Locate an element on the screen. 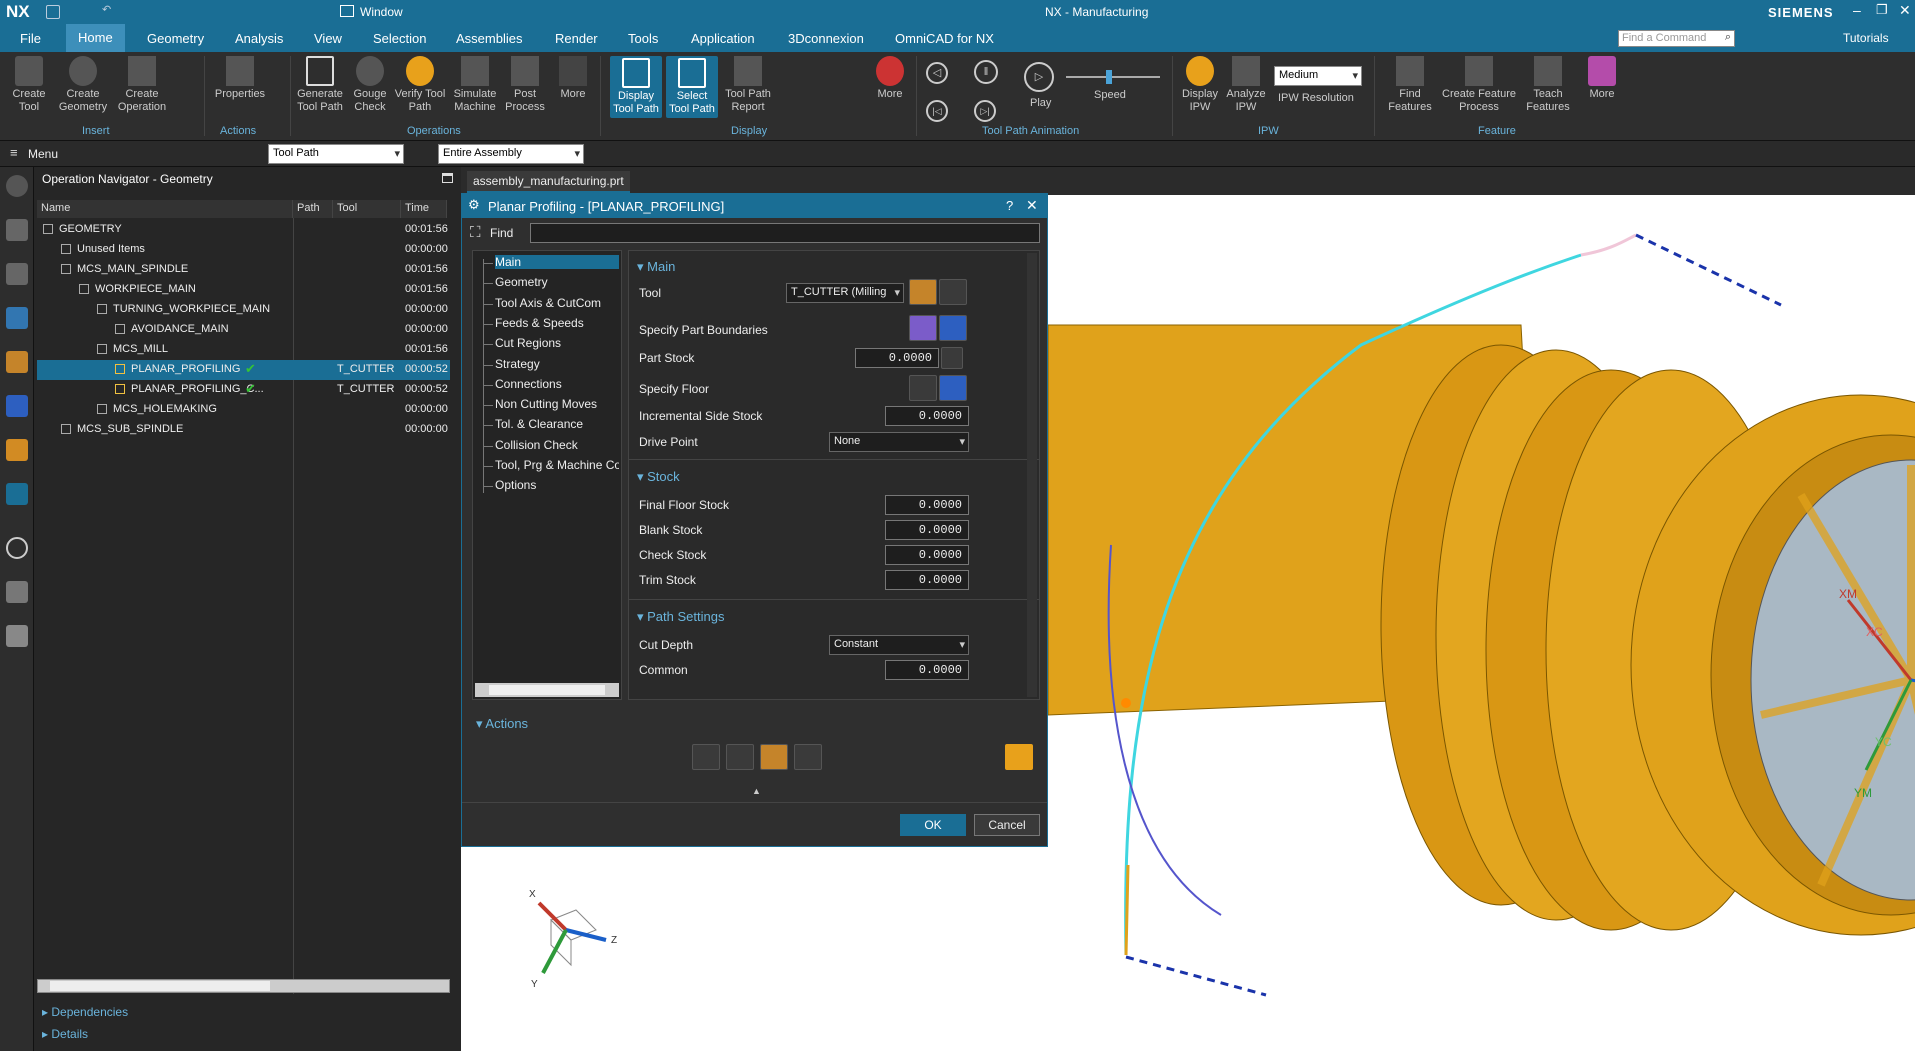 The image size is (1915, 1051). dialog-tree-item: Cut Regions is located at coordinates (557, 343).